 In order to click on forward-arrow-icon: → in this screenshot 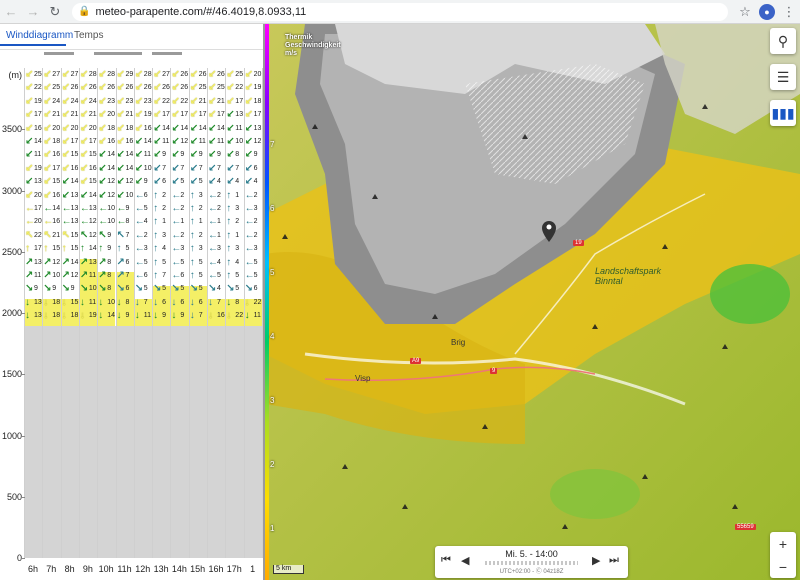, I will do `click(33, 12)`.